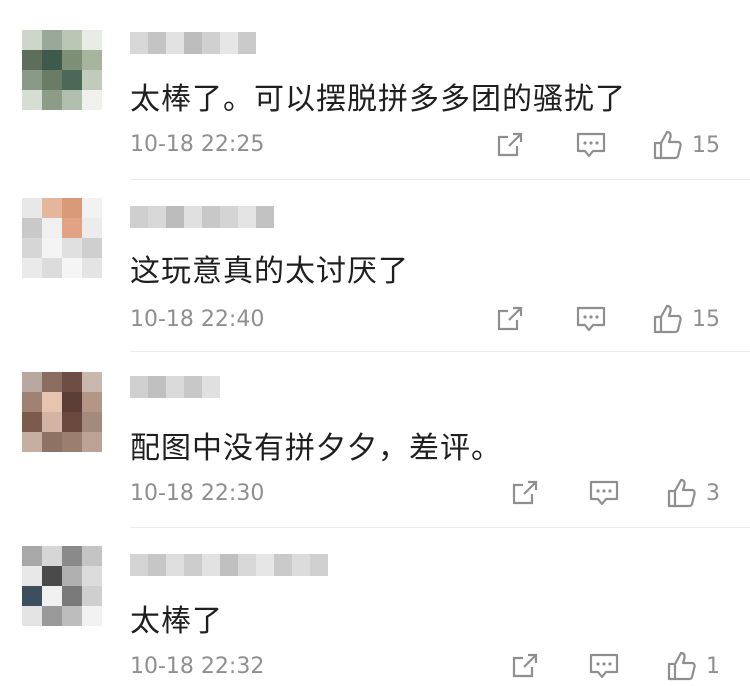 The width and height of the screenshot is (750, 686). I want to click on comment-text: 太棒了。可以摆脱拼多多团的骚扰了, so click(378, 99).